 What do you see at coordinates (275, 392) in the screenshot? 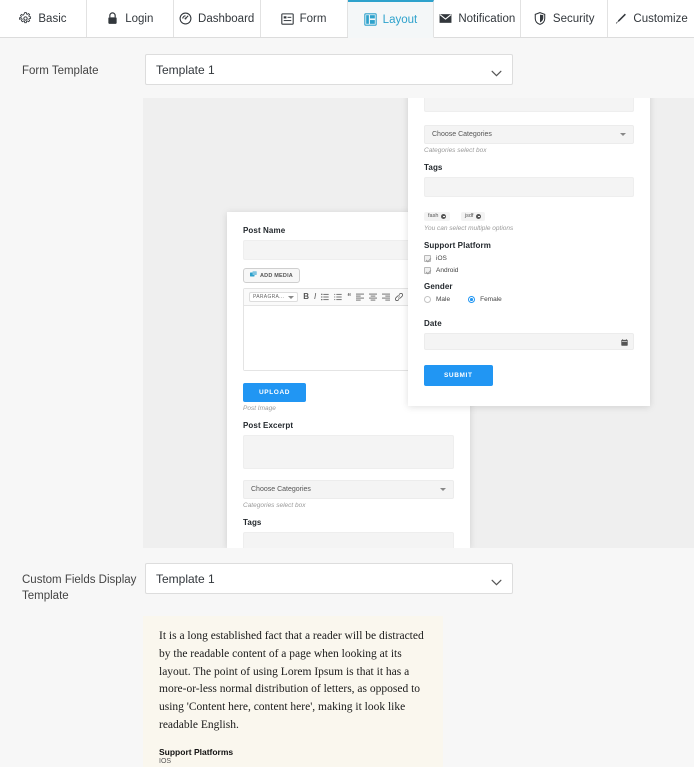
I see `upload-button: UPLOAD` at bounding box center [275, 392].